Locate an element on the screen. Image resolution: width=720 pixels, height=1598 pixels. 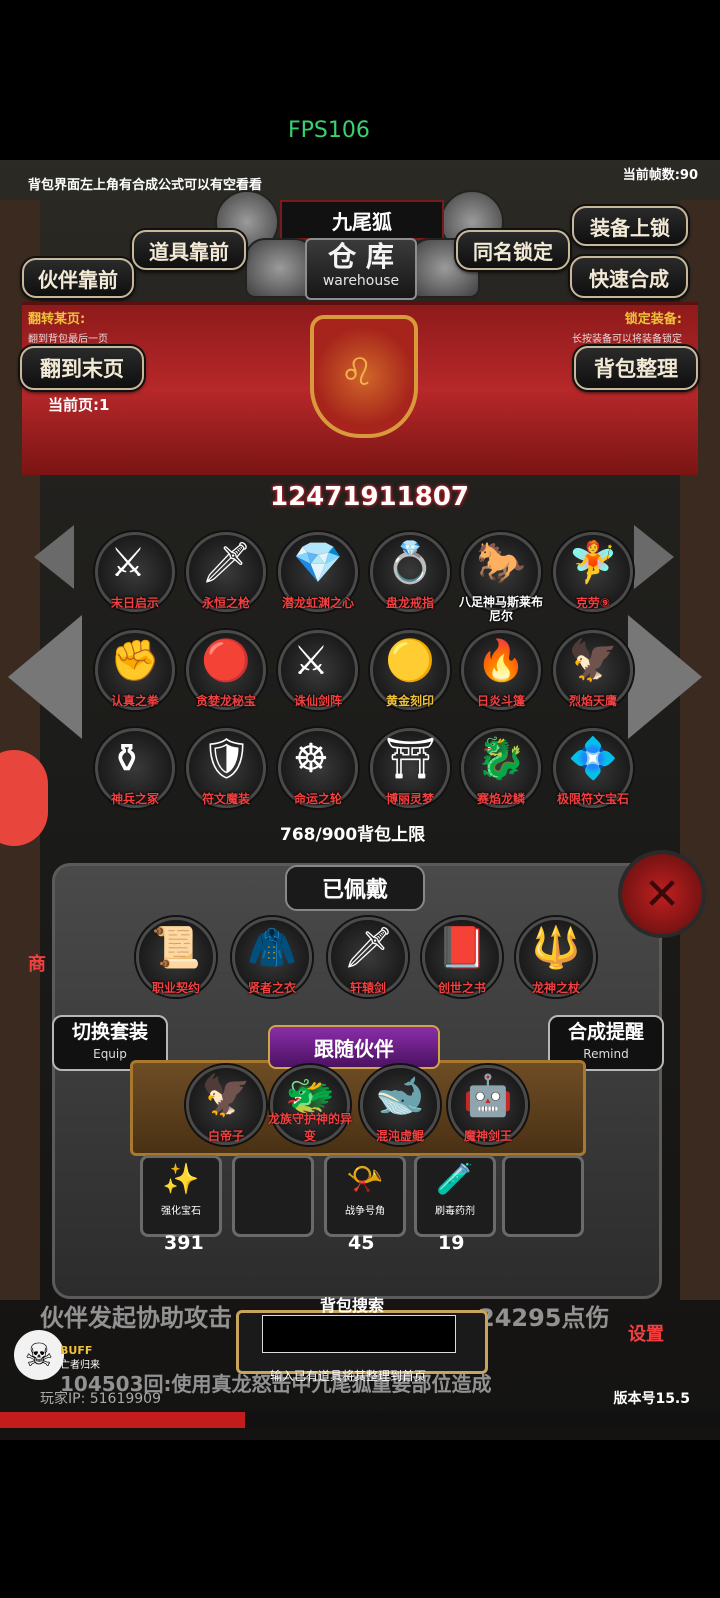
progress-bar is located at coordinates (360, 1420).